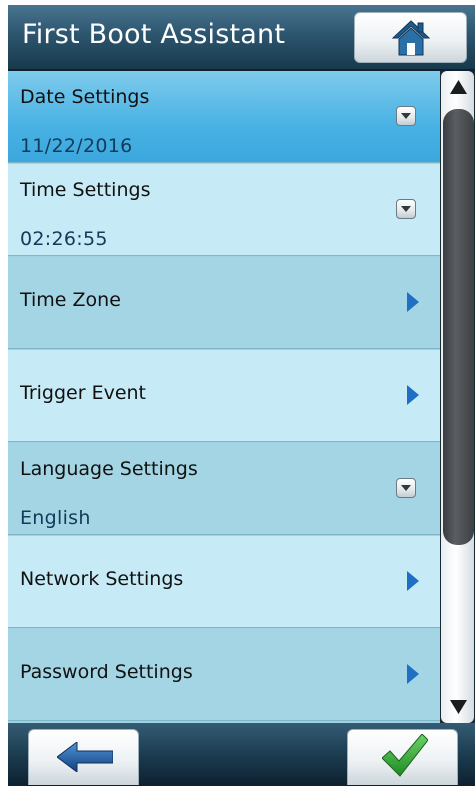 The height and width of the screenshot is (786, 475). What do you see at coordinates (241, 754) in the screenshot?
I see `footer-bar` at bounding box center [241, 754].